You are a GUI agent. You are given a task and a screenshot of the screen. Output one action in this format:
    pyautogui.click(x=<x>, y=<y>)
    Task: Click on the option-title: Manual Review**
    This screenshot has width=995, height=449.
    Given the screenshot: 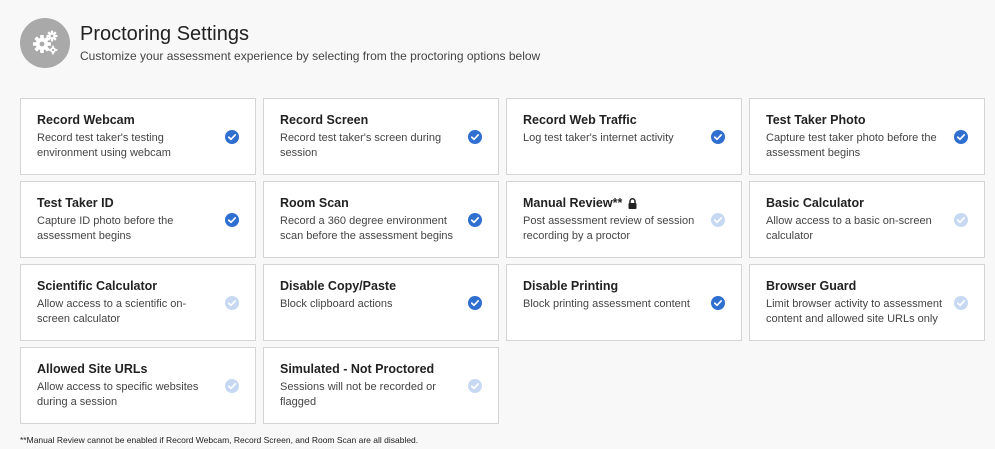 What is the action you would take?
    pyautogui.click(x=612, y=203)
    